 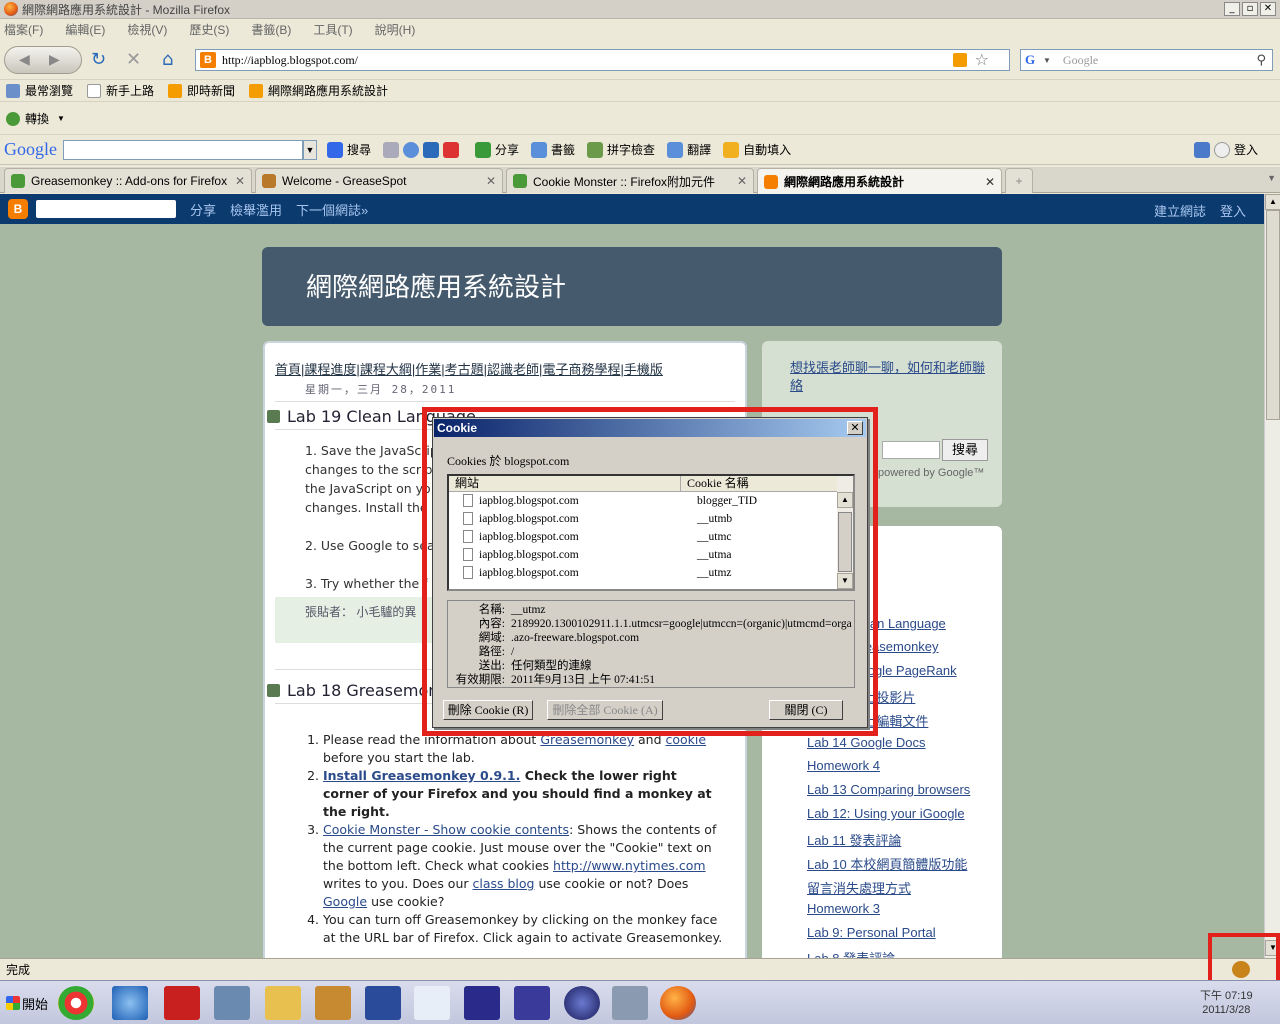 I want to click on gtb-autofill-button: 自動填入, so click(x=757, y=149).